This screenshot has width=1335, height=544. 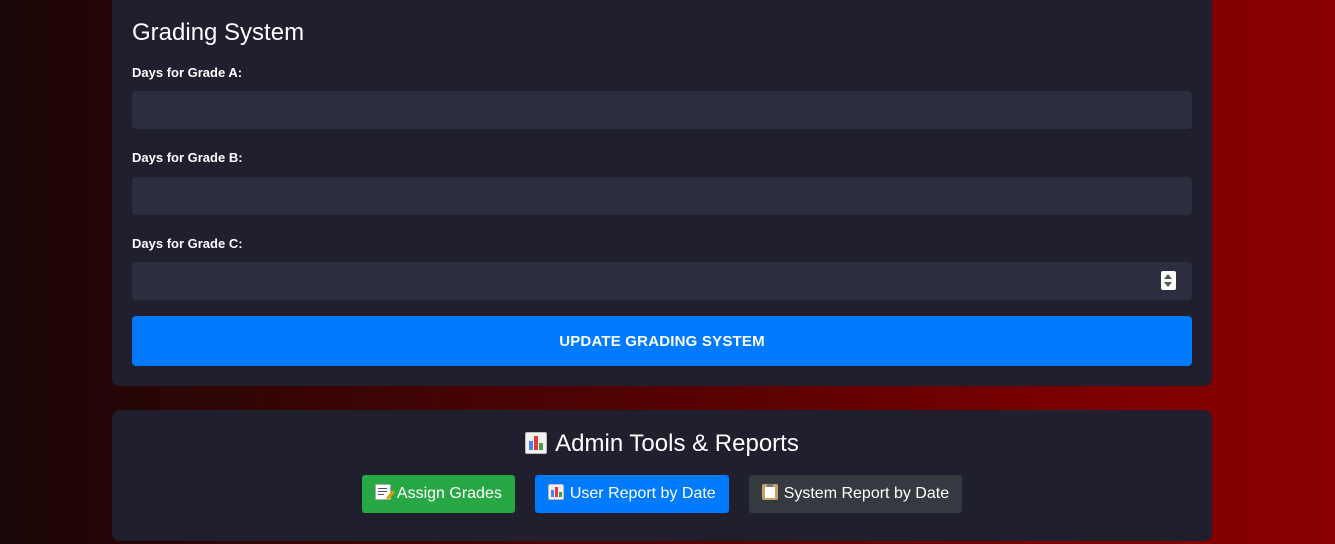 What do you see at coordinates (1168, 280) in the screenshot?
I see `number-spinner-icon` at bounding box center [1168, 280].